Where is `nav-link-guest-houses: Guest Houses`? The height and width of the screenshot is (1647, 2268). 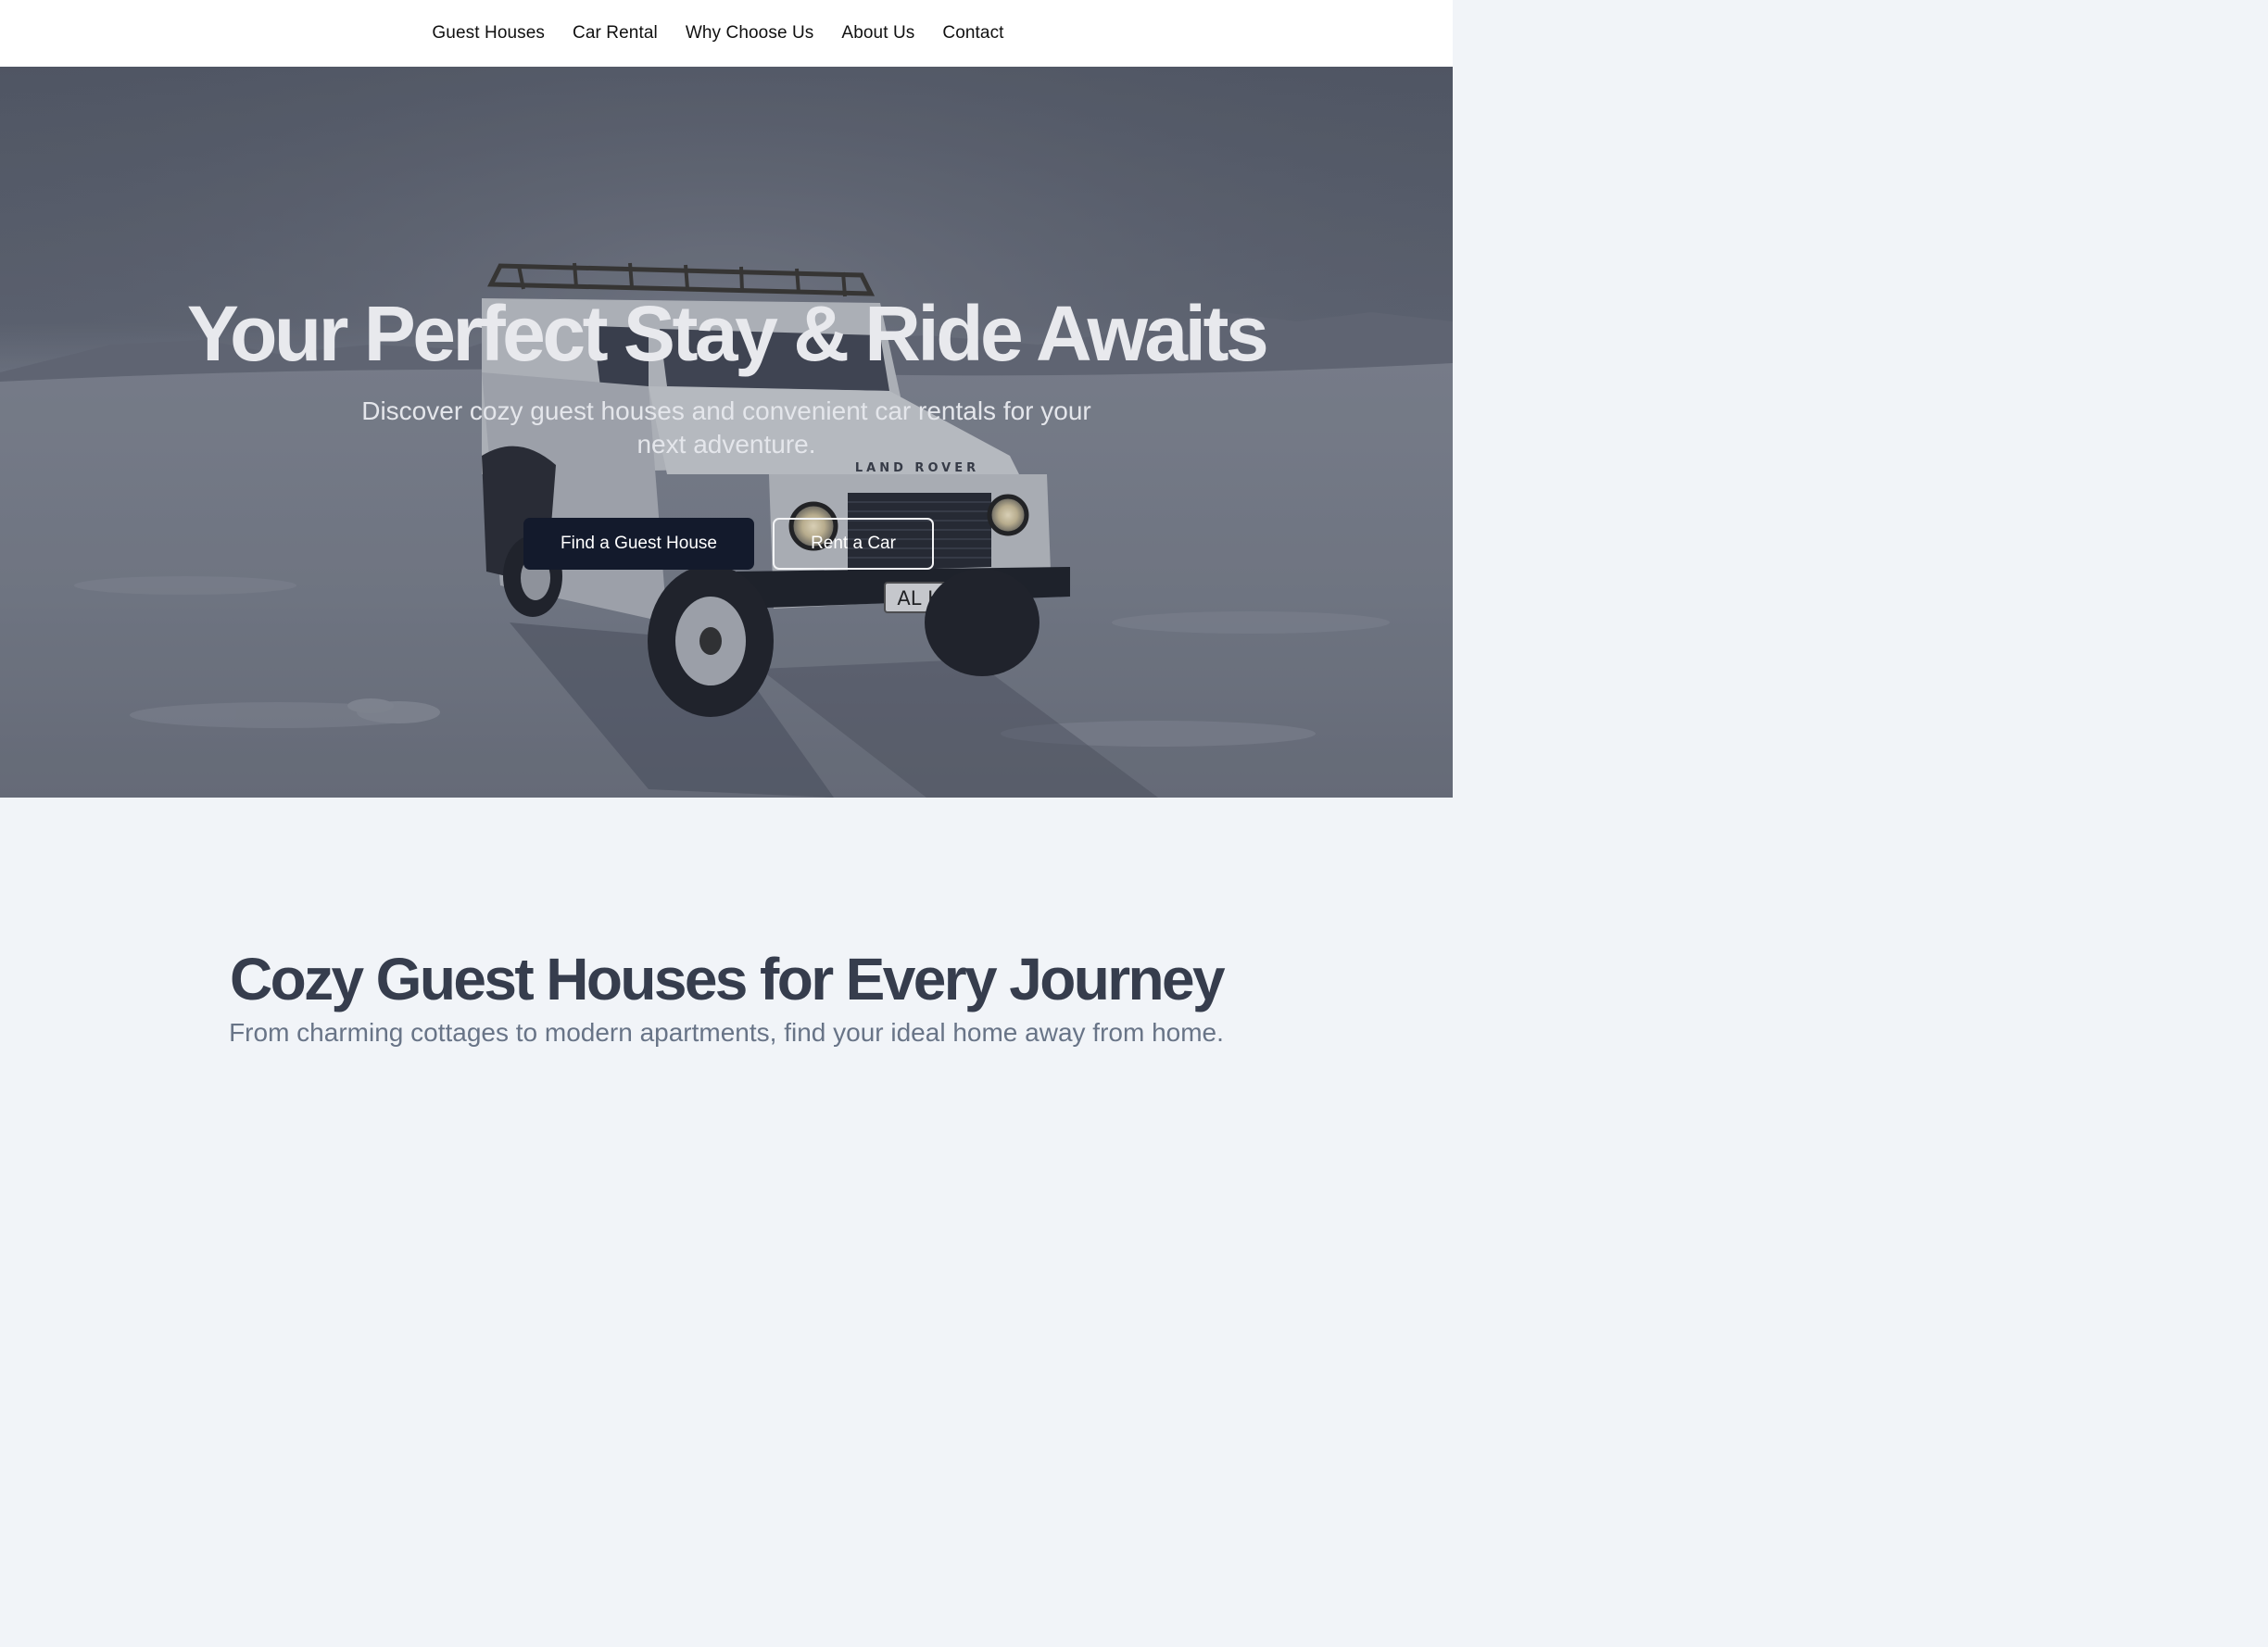
nav-link-guest-houses: Guest Houses is located at coordinates (488, 33).